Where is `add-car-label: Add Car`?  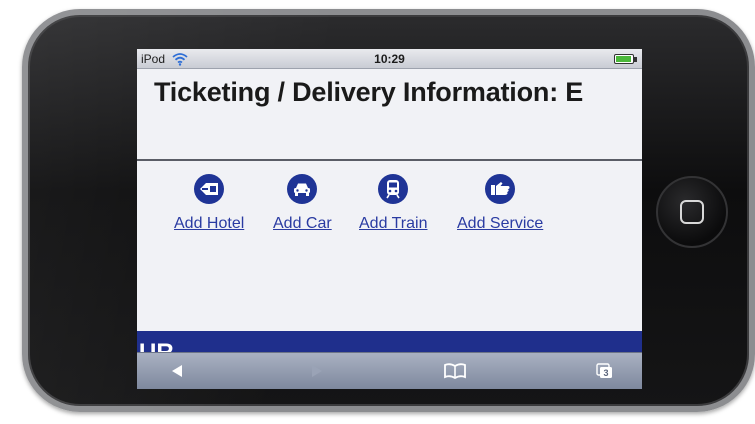
add-car-label: Add Car is located at coordinates (302, 223).